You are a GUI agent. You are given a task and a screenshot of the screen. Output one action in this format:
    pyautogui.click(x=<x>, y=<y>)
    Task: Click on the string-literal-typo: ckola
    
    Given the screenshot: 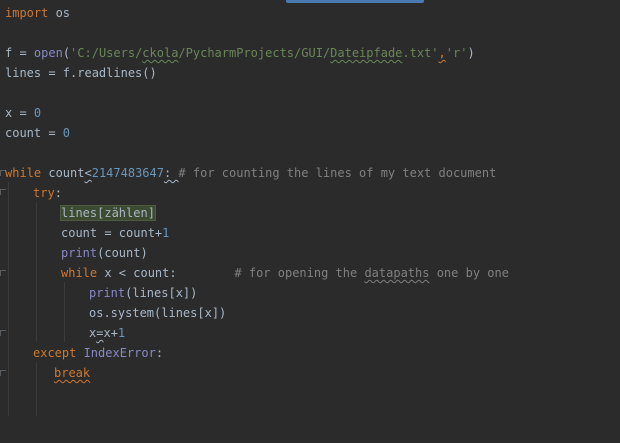 What is the action you would take?
    pyautogui.click(x=160, y=53)
    